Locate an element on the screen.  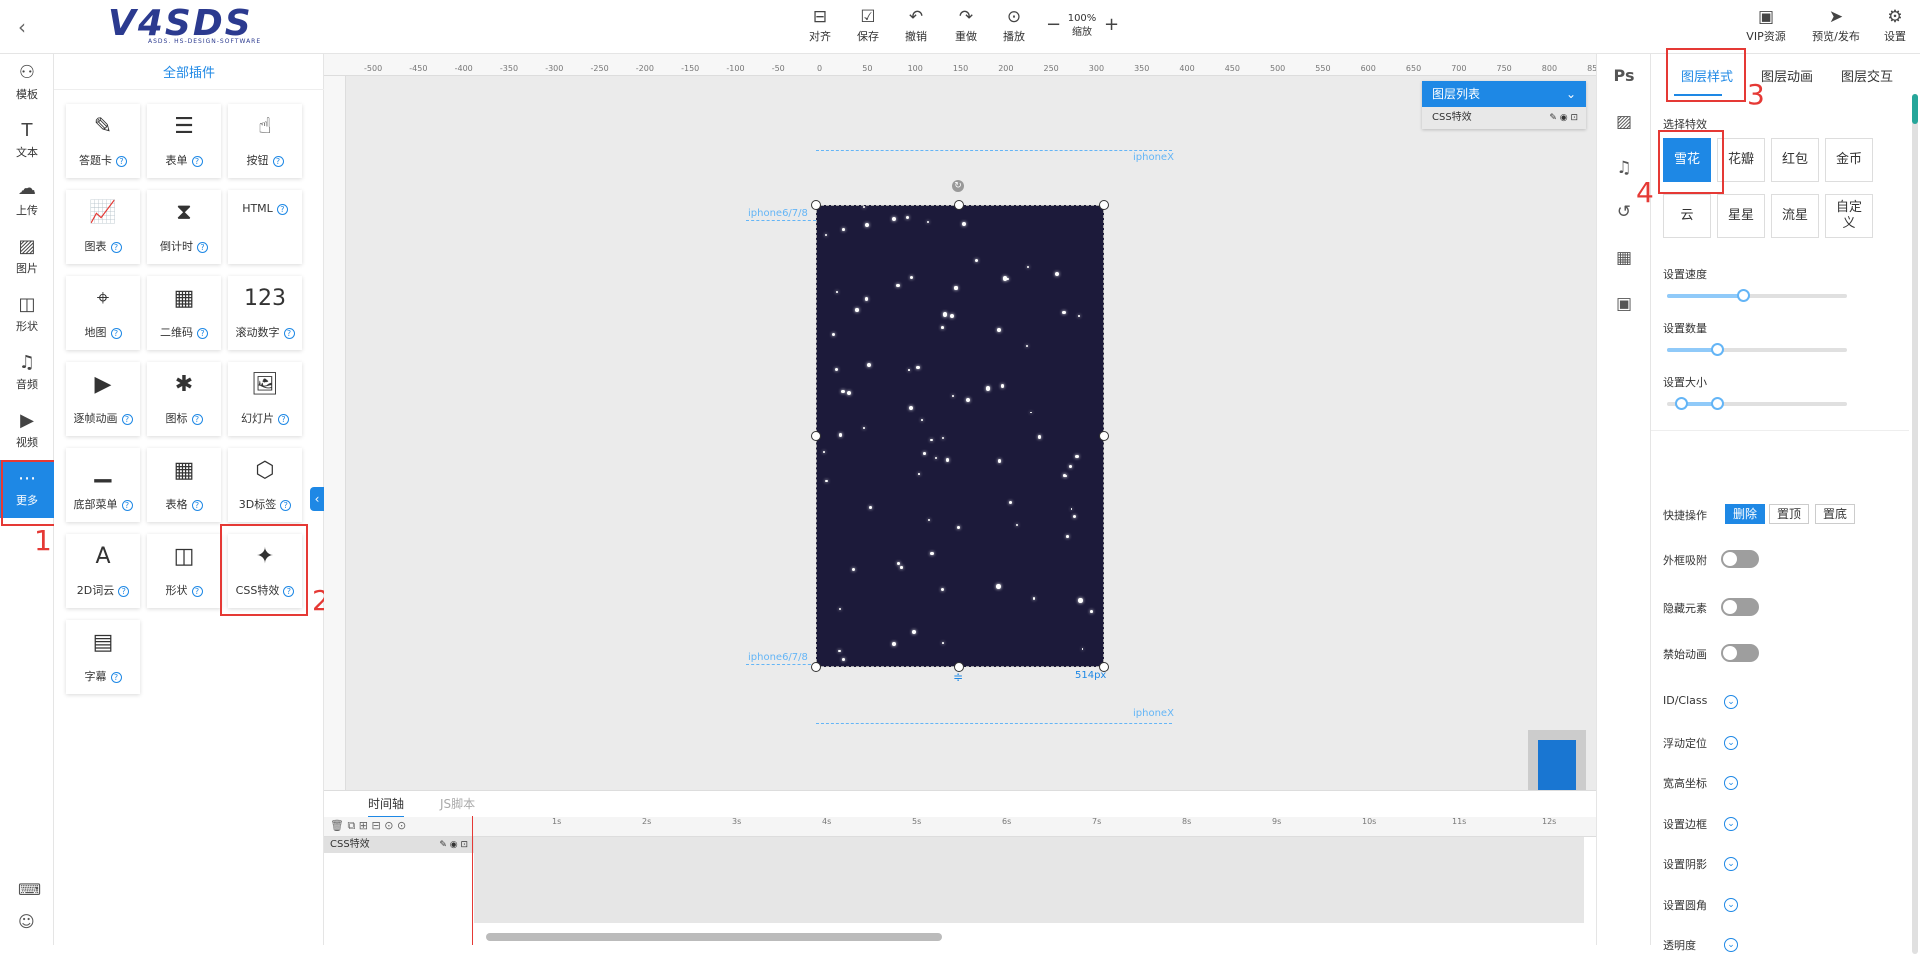
row-actions-icon: ✎ ◉ ⊡ is located at coordinates (453, 845).